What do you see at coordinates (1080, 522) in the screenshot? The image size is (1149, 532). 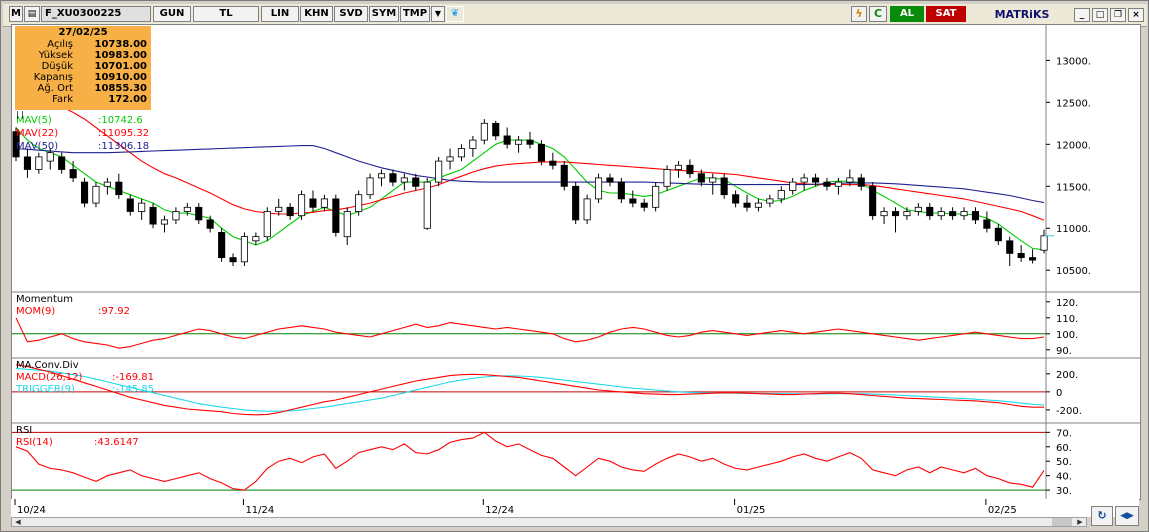 I see `scroll-right-icon: ▶` at bounding box center [1080, 522].